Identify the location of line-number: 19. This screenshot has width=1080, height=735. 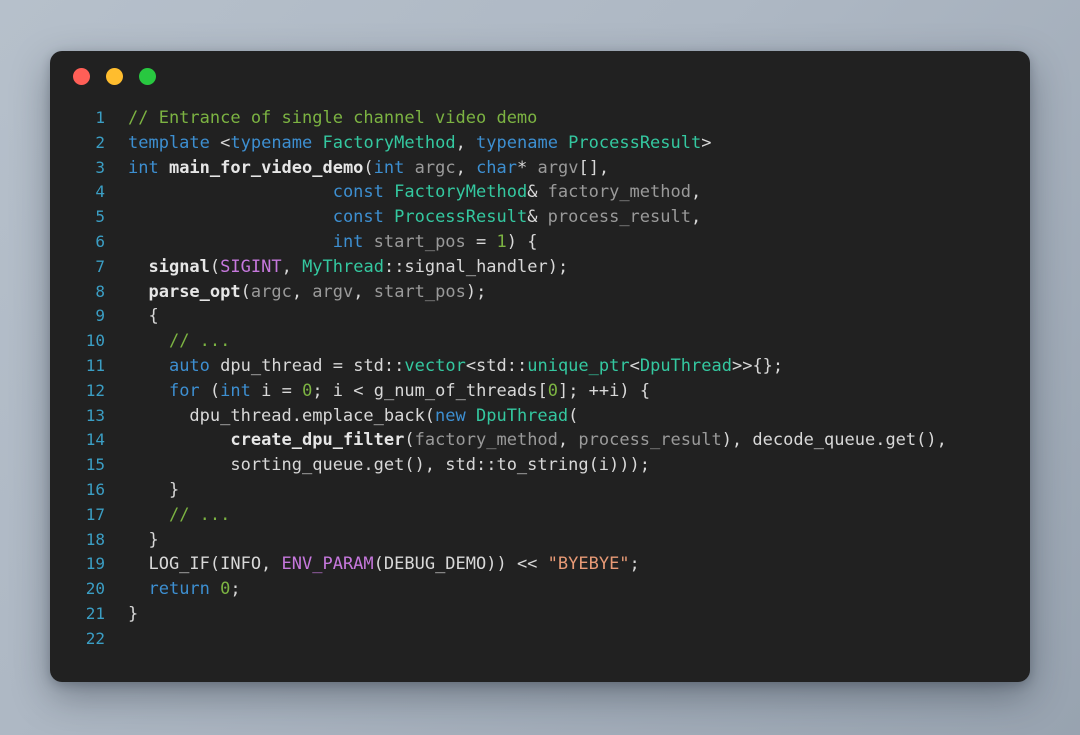
(95, 564).